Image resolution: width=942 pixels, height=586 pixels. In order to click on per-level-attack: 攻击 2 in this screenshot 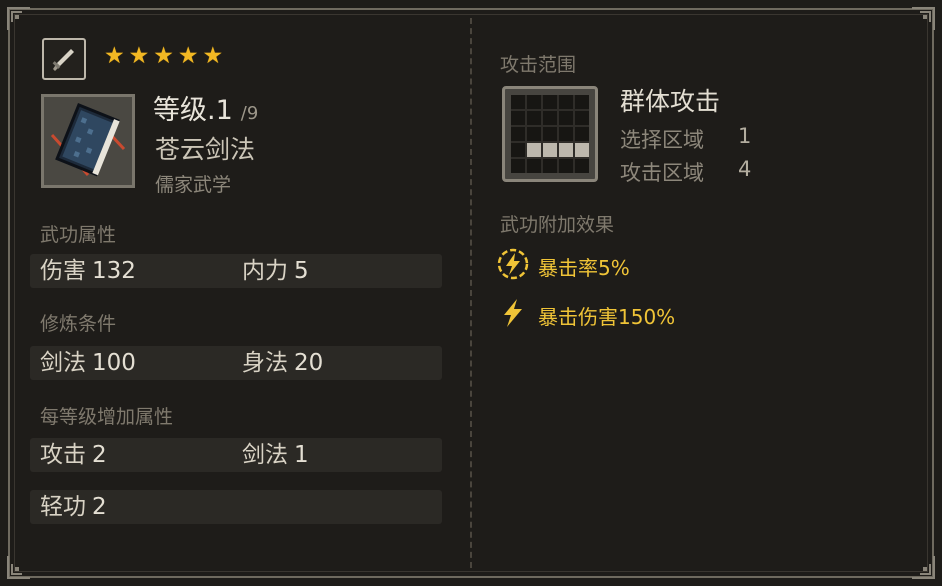, I will do `click(73, 455)`.